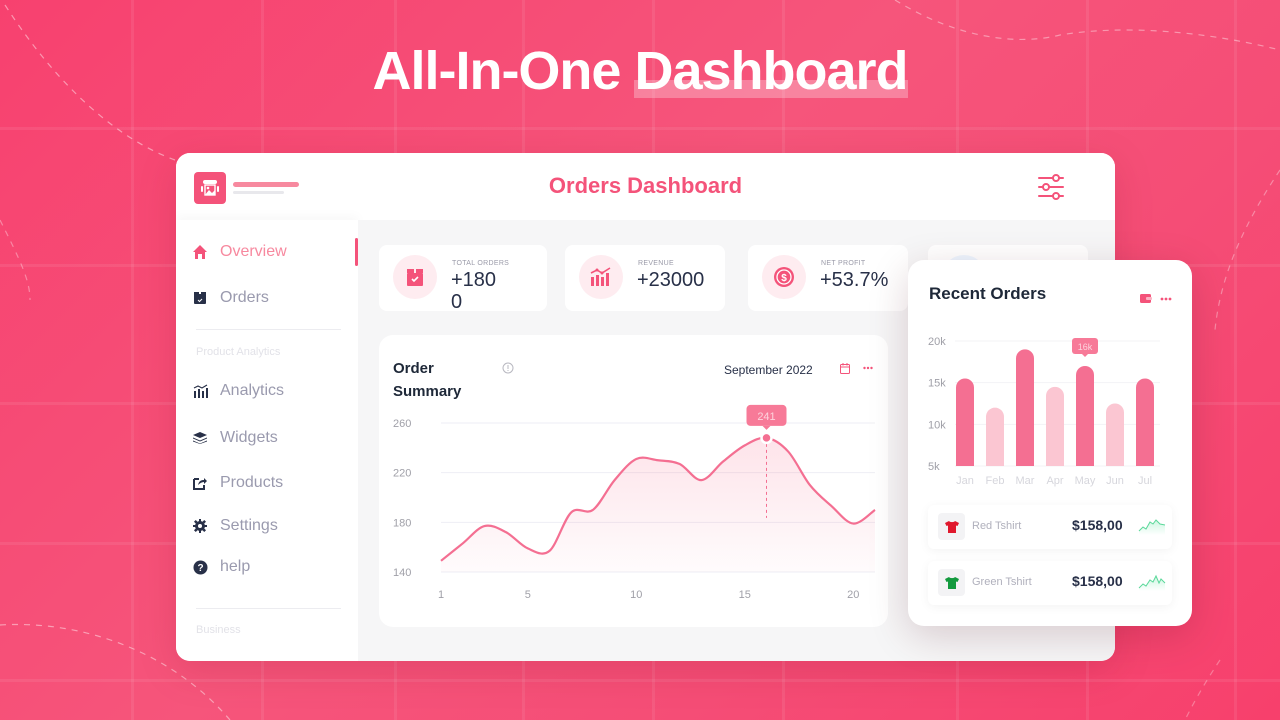 The image size is (1280, 720). Describe the element at coordinates (1050, 583) in the screenshot. I see `order-row: Green Tshirt $158,00` at that location.